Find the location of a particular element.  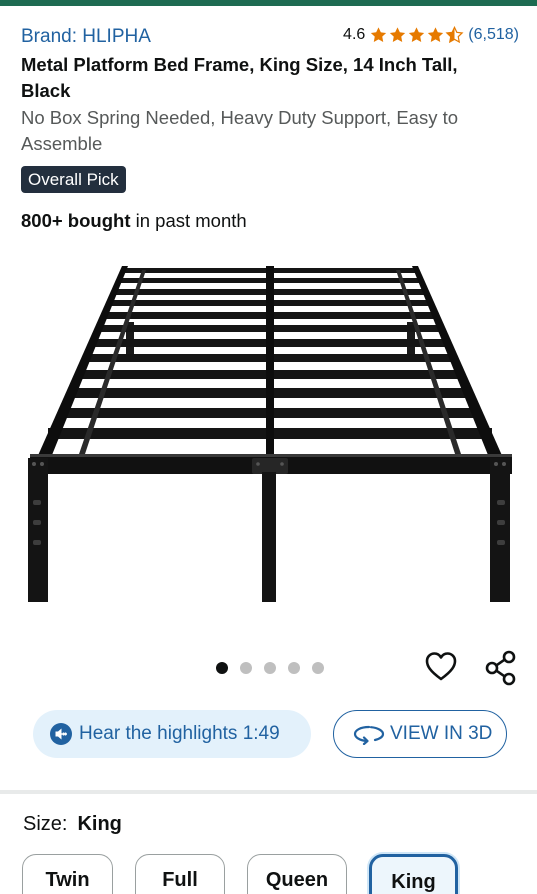

image-carousel-indicator is located at coordinates (276, 668).